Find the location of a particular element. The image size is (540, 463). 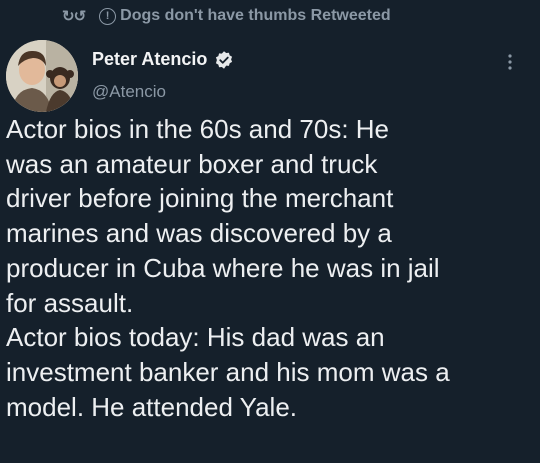

avatar-image is located at coordinates (42, 76).